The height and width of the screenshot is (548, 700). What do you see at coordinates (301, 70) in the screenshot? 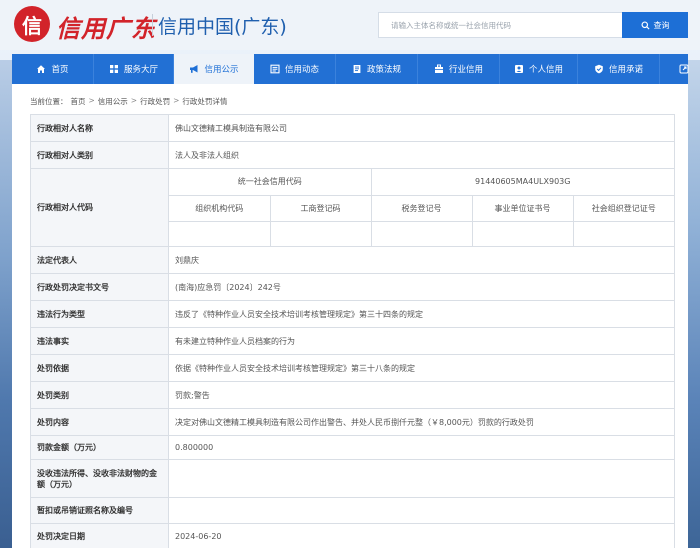
I see `nav-label: 信用动态` at bounding box center [301, 70].